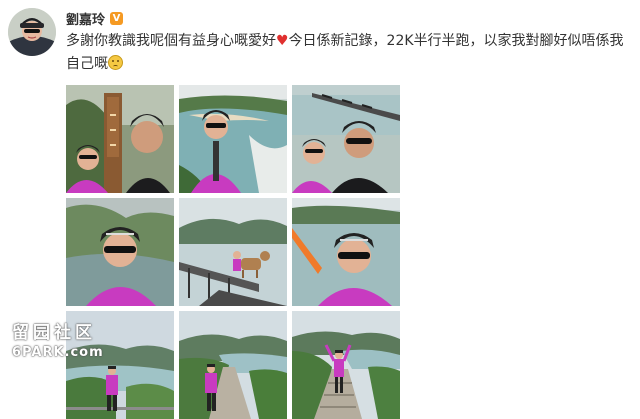 The width and height of the screenshot is (640, 419). What do you see at coordinates (171, 41) in the screenshot?
I see `post-text-part1: 多謝你教識我呢個有益身心嘅愛好` at bounding box center [171, 41].